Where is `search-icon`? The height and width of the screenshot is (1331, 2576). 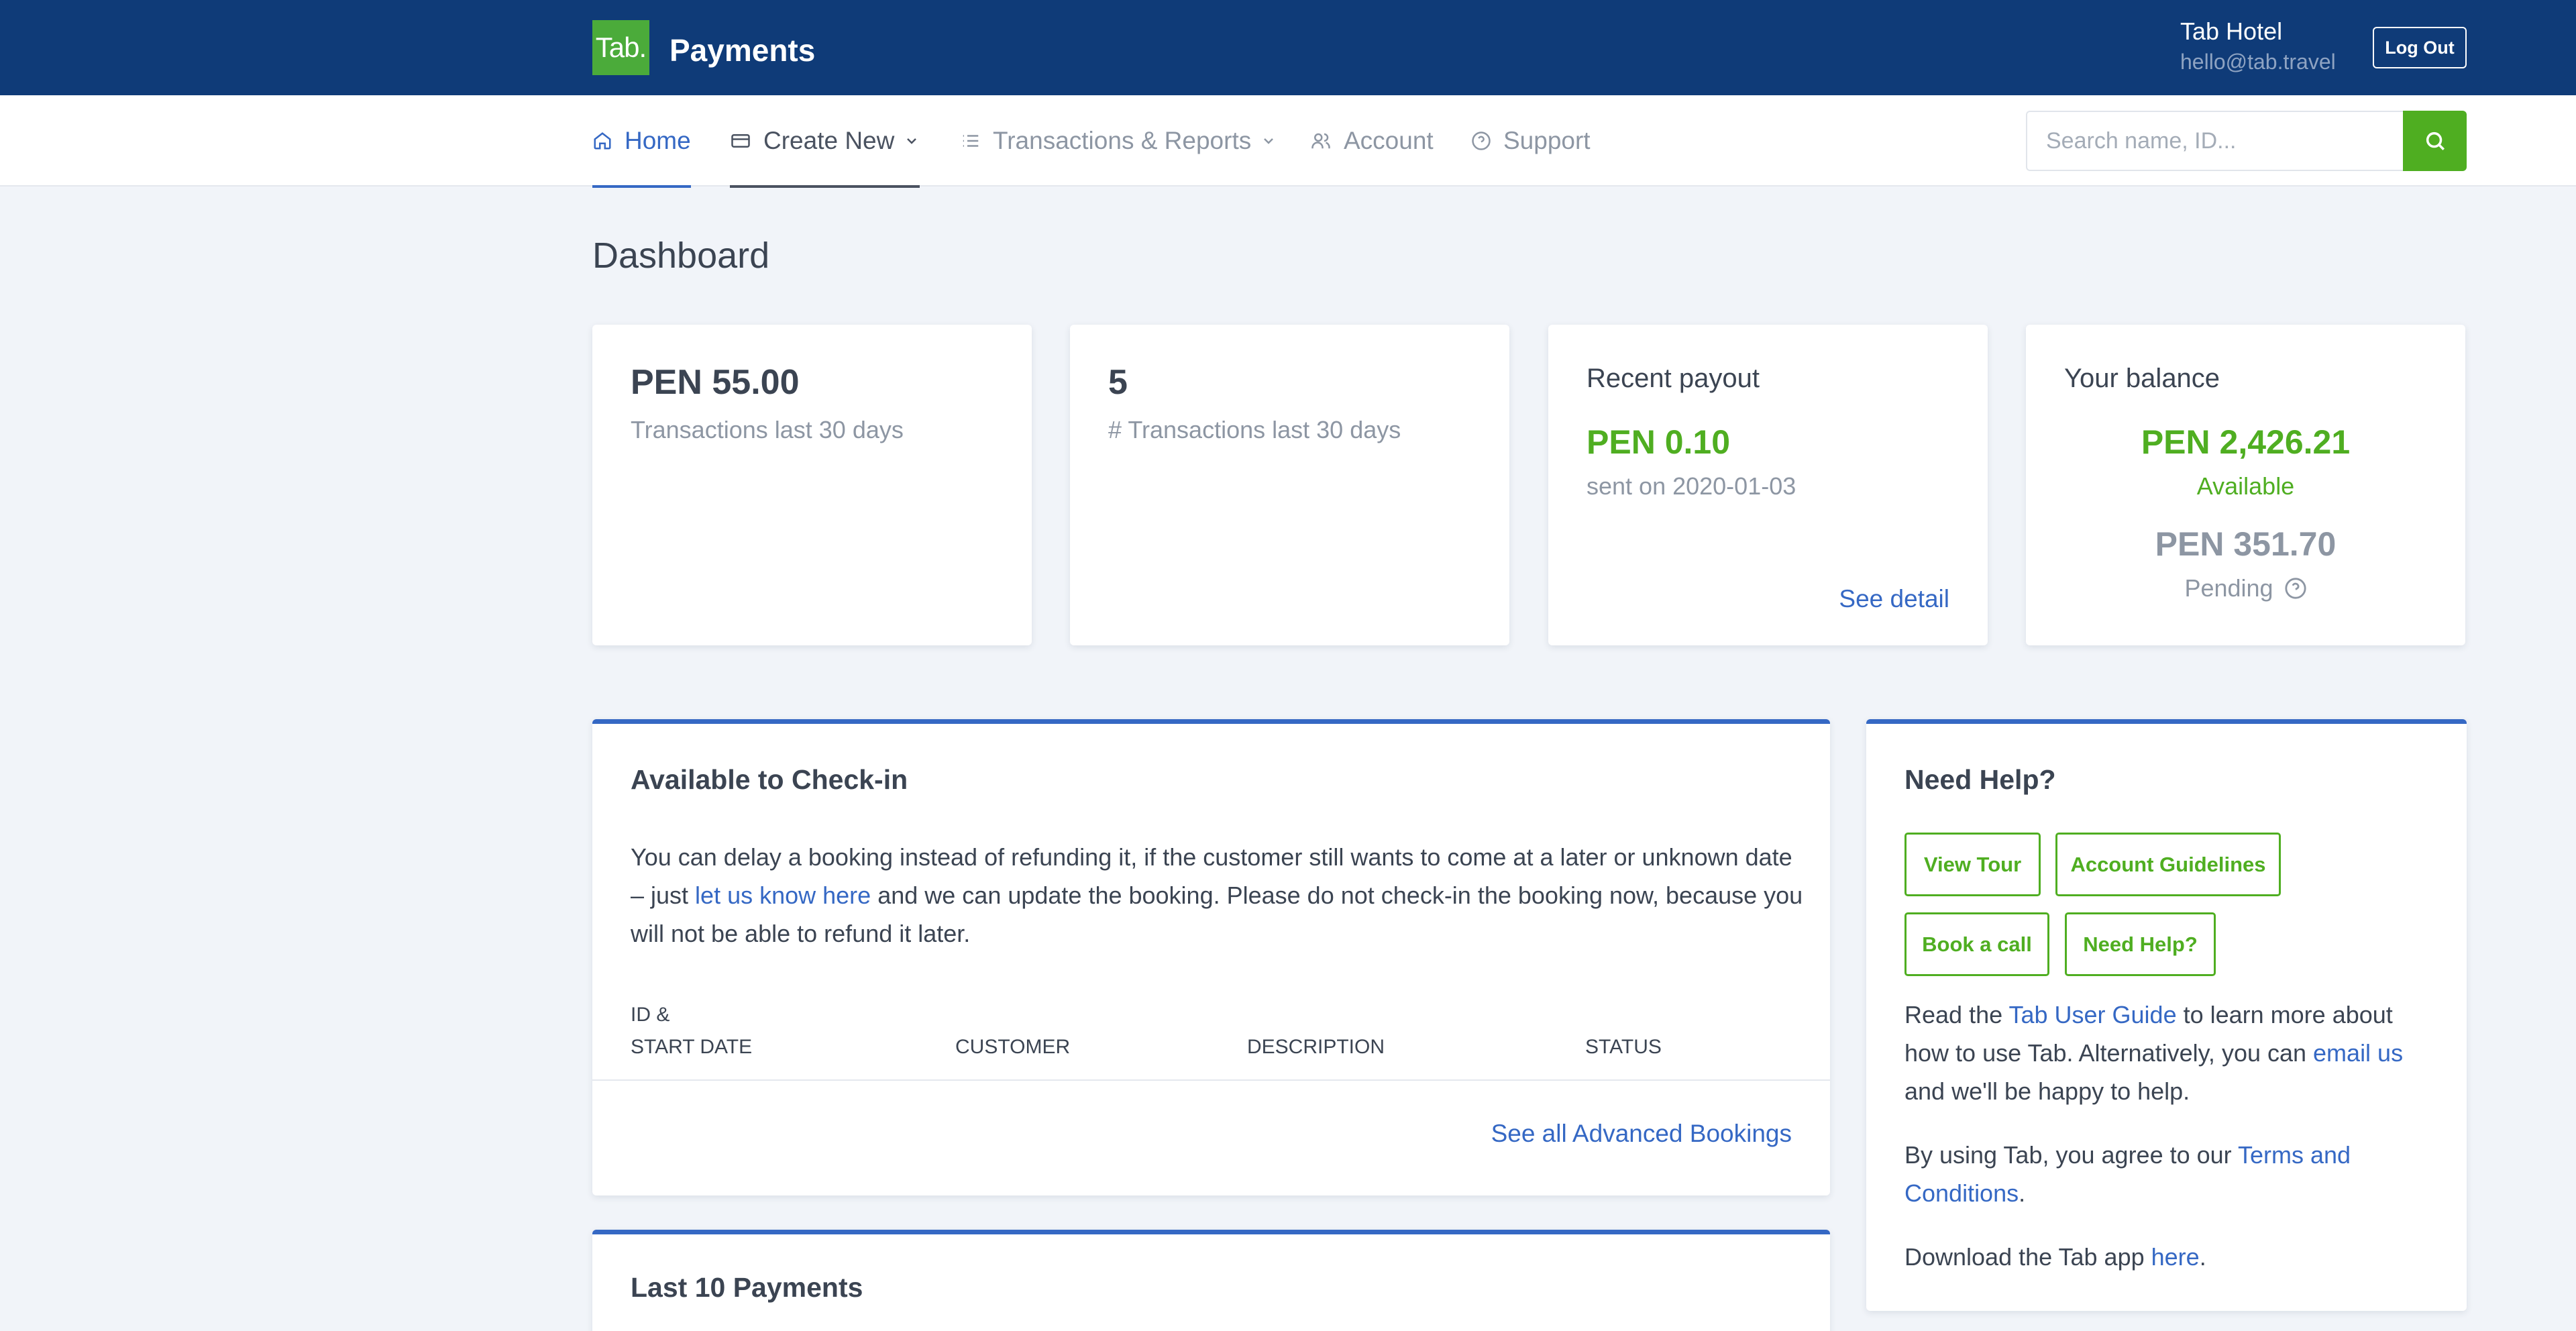
search-icon is located at coordinates (2435, 141).